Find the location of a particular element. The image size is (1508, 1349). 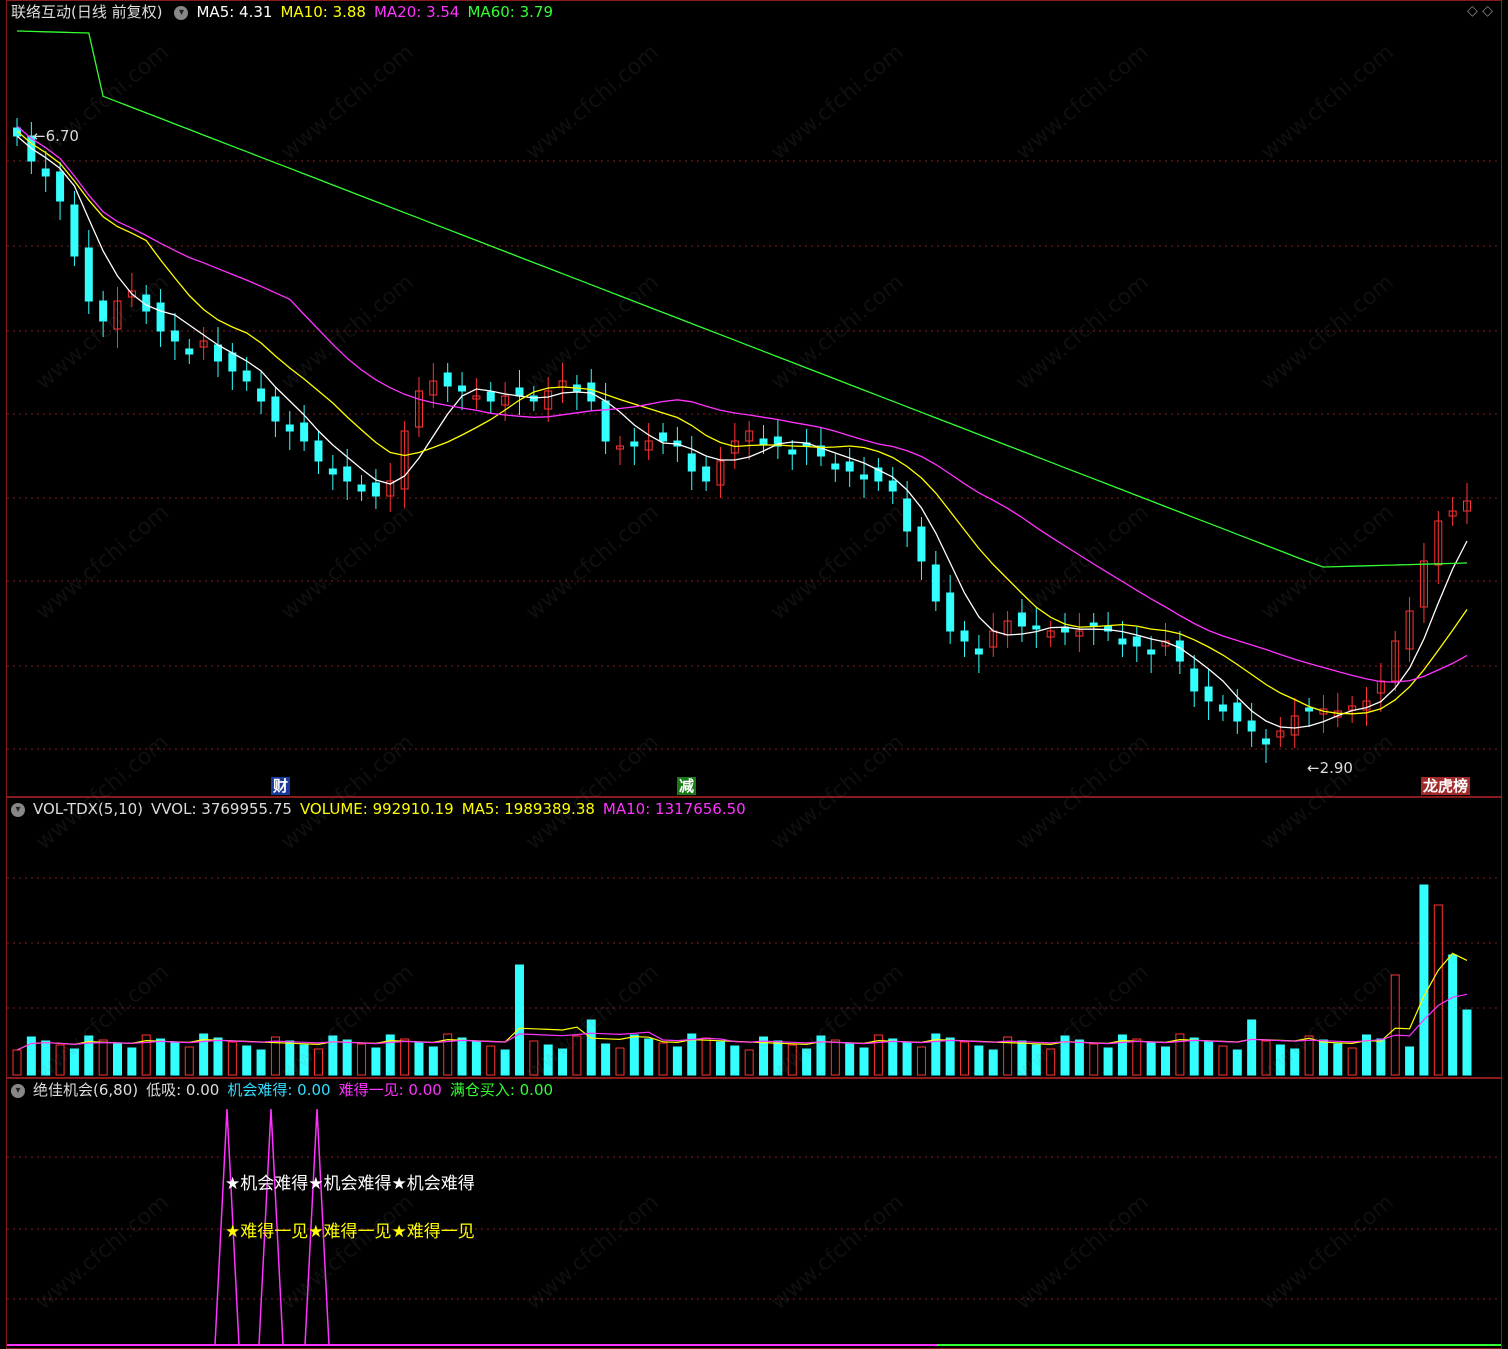

dragon-tiger-list-marker: 龙虎榜 is located at coordinates (1446, 786).